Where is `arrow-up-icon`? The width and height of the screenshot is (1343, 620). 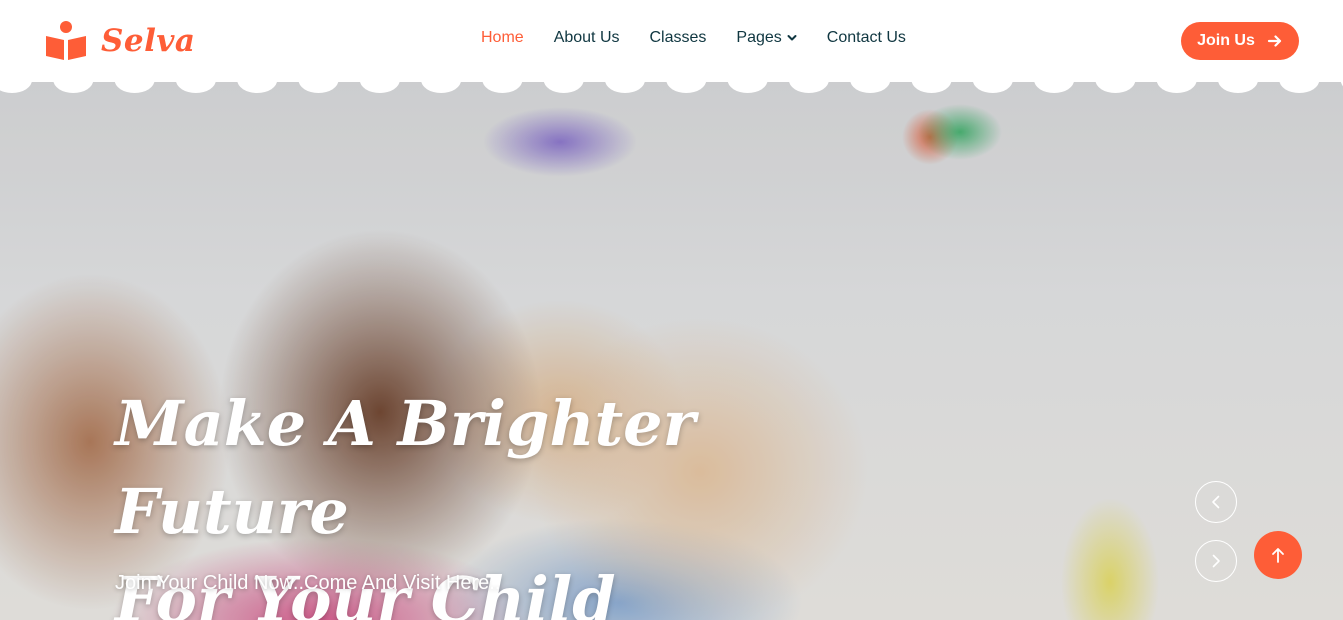
arrow-up-icon is located at coordinates (1278, 555).